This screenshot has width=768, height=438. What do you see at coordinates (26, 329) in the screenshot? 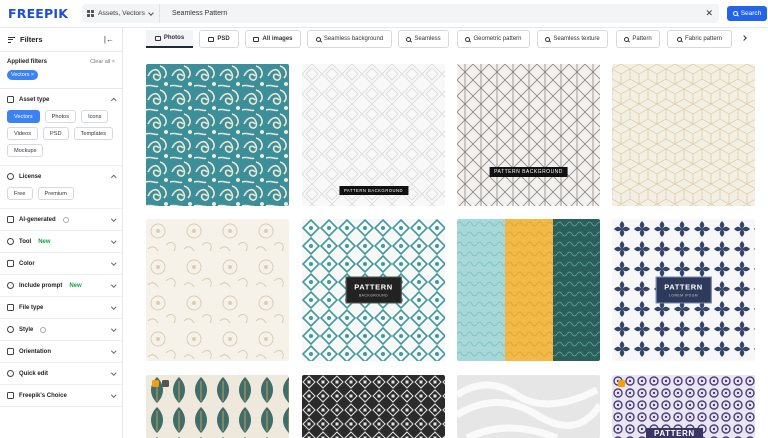
I see `style-label: Style` at bounding box center [26, 329].